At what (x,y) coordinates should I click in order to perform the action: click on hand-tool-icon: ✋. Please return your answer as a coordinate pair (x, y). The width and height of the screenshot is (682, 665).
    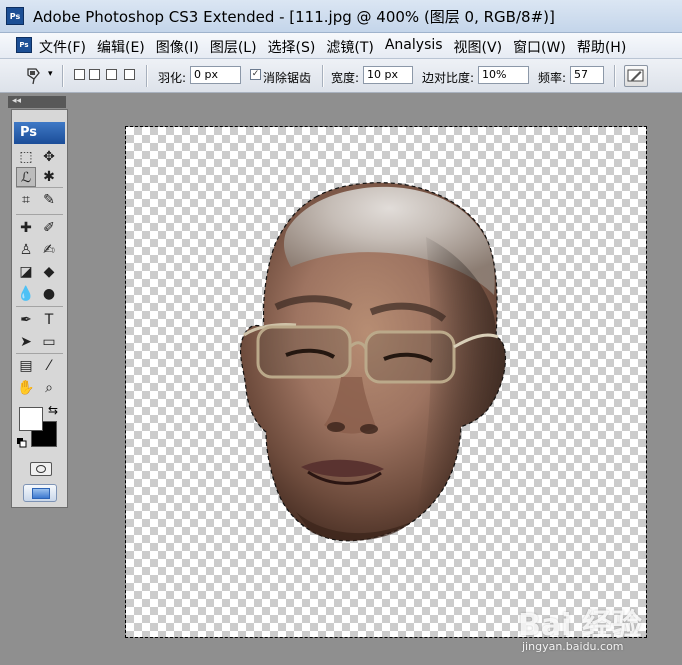
    Looking at the image, I should click on (26, 388).